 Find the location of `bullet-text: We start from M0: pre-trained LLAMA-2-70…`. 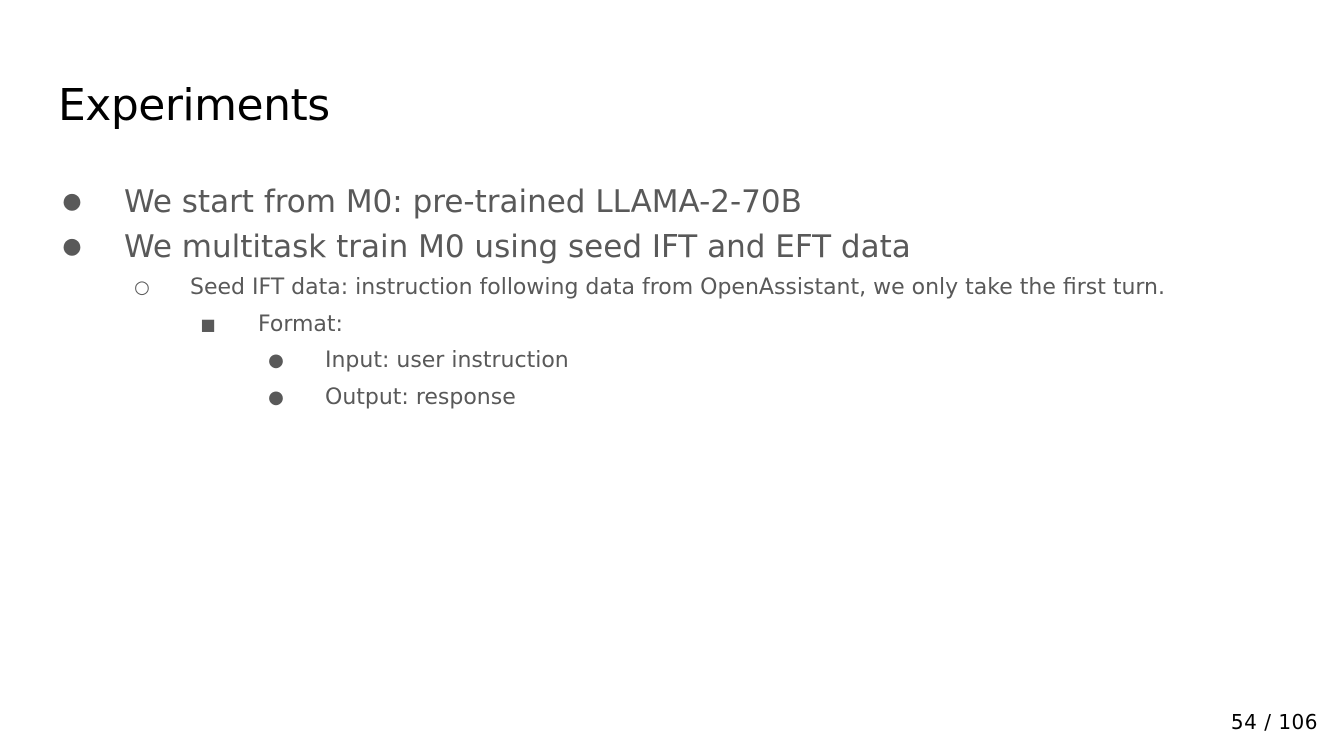

bullet-text: We start from M0: pre-trained LLAMA-2-70… is located at coordinates (463, 202).